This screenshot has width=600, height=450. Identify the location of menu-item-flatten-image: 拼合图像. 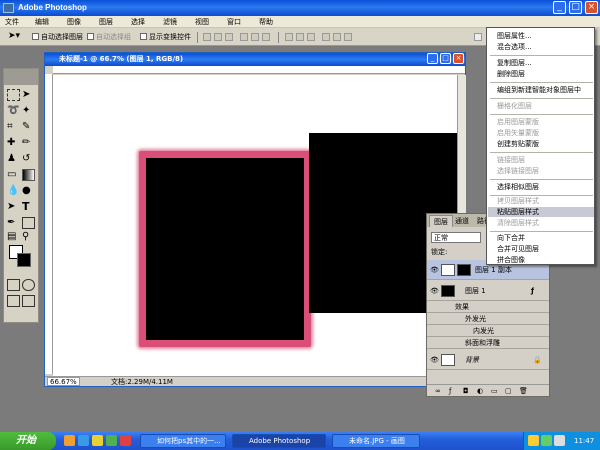
(511, 260).